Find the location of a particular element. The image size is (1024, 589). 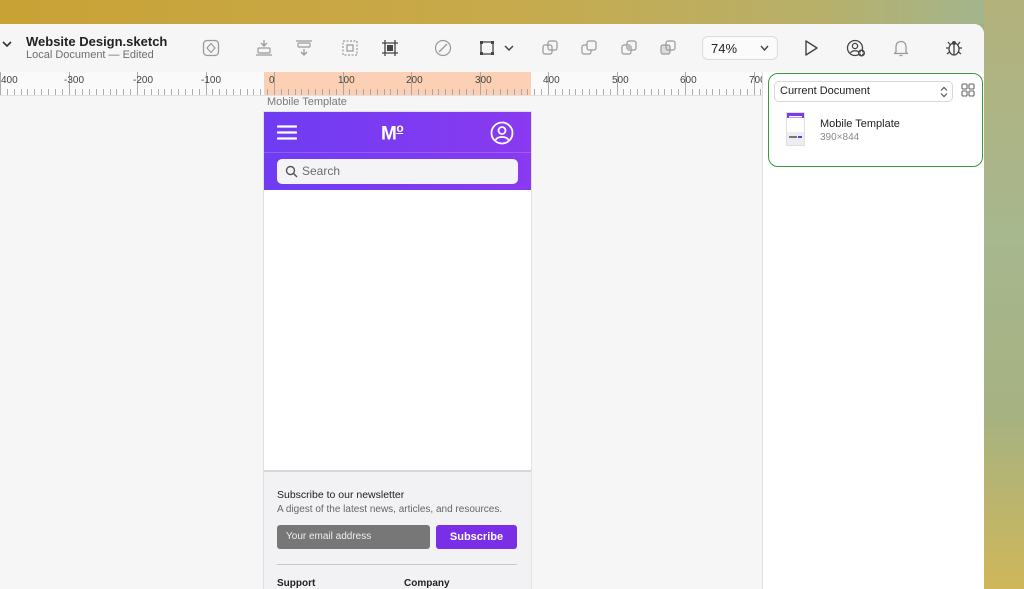

difference-icon is located at coordinates (668, 48).